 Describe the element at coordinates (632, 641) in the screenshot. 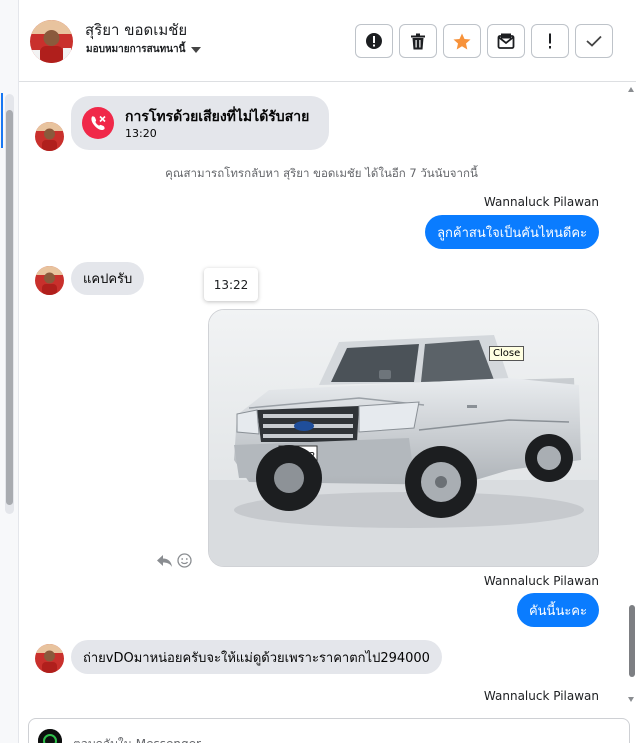

I see `thread-scrollbar-thumb` at that location.